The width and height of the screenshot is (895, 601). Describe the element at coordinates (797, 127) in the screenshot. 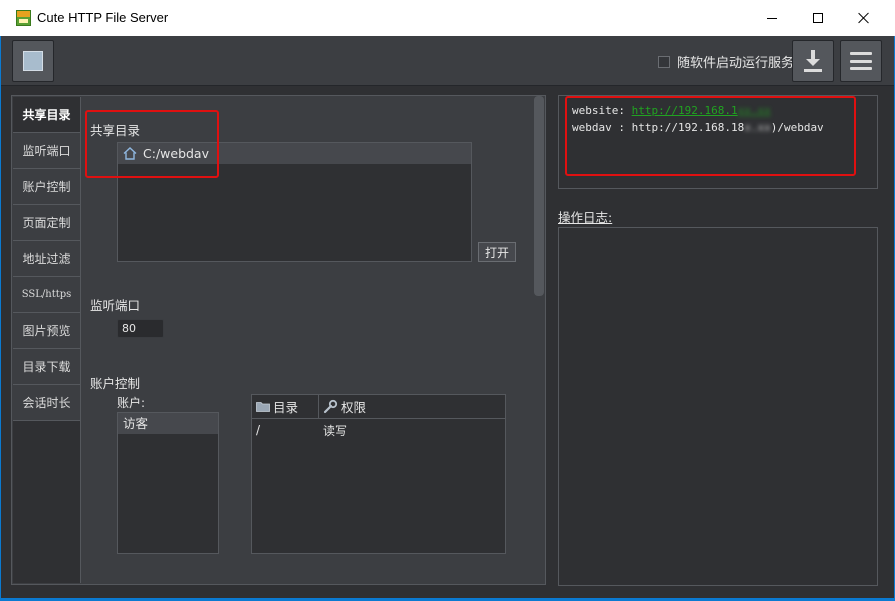

I see `webdav-url-suffix: )/webdav` at that location.